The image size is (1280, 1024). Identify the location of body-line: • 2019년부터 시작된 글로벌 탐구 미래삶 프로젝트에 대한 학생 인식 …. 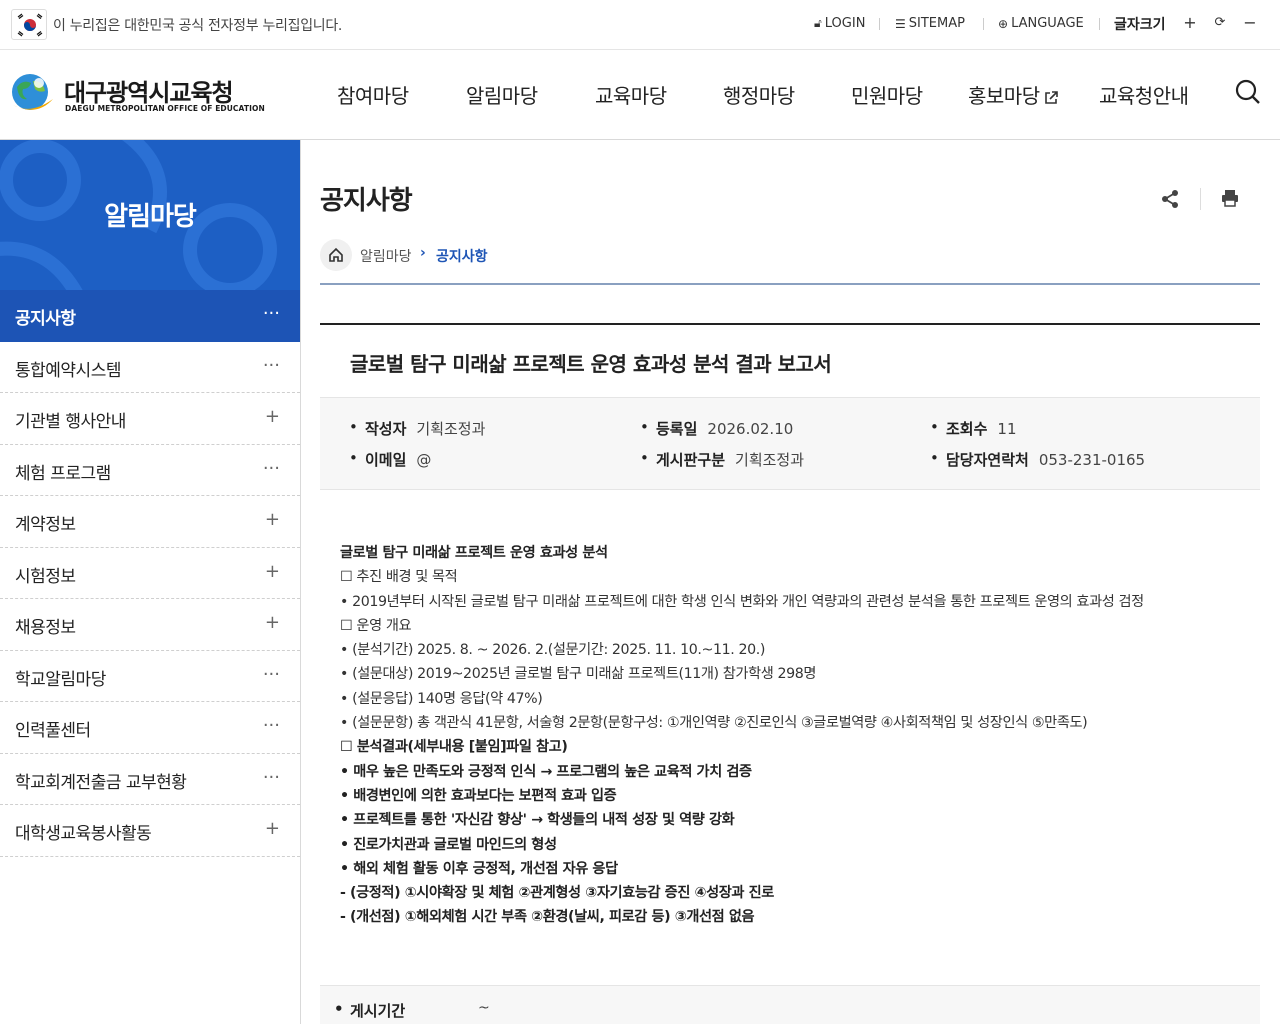
(742, 601).